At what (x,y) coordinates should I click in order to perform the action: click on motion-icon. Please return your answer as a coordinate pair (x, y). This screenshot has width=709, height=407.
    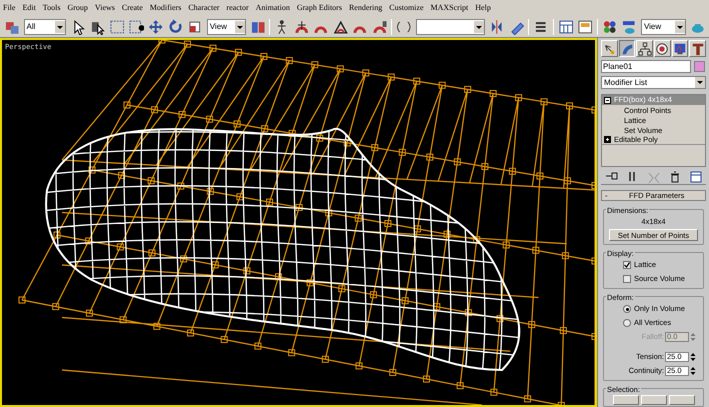
    Looking at the image, I should click on (662, 49).